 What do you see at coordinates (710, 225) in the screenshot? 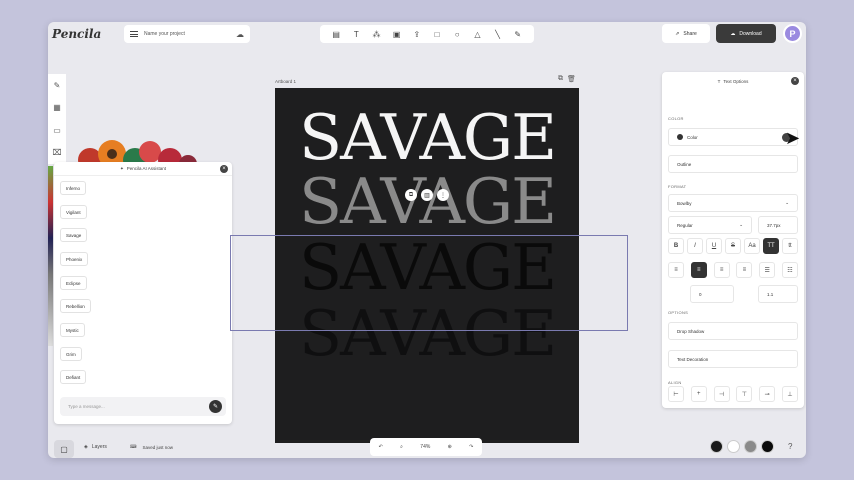
I see `weight-select: Regular ⌄` at bounding box center [710, 225].